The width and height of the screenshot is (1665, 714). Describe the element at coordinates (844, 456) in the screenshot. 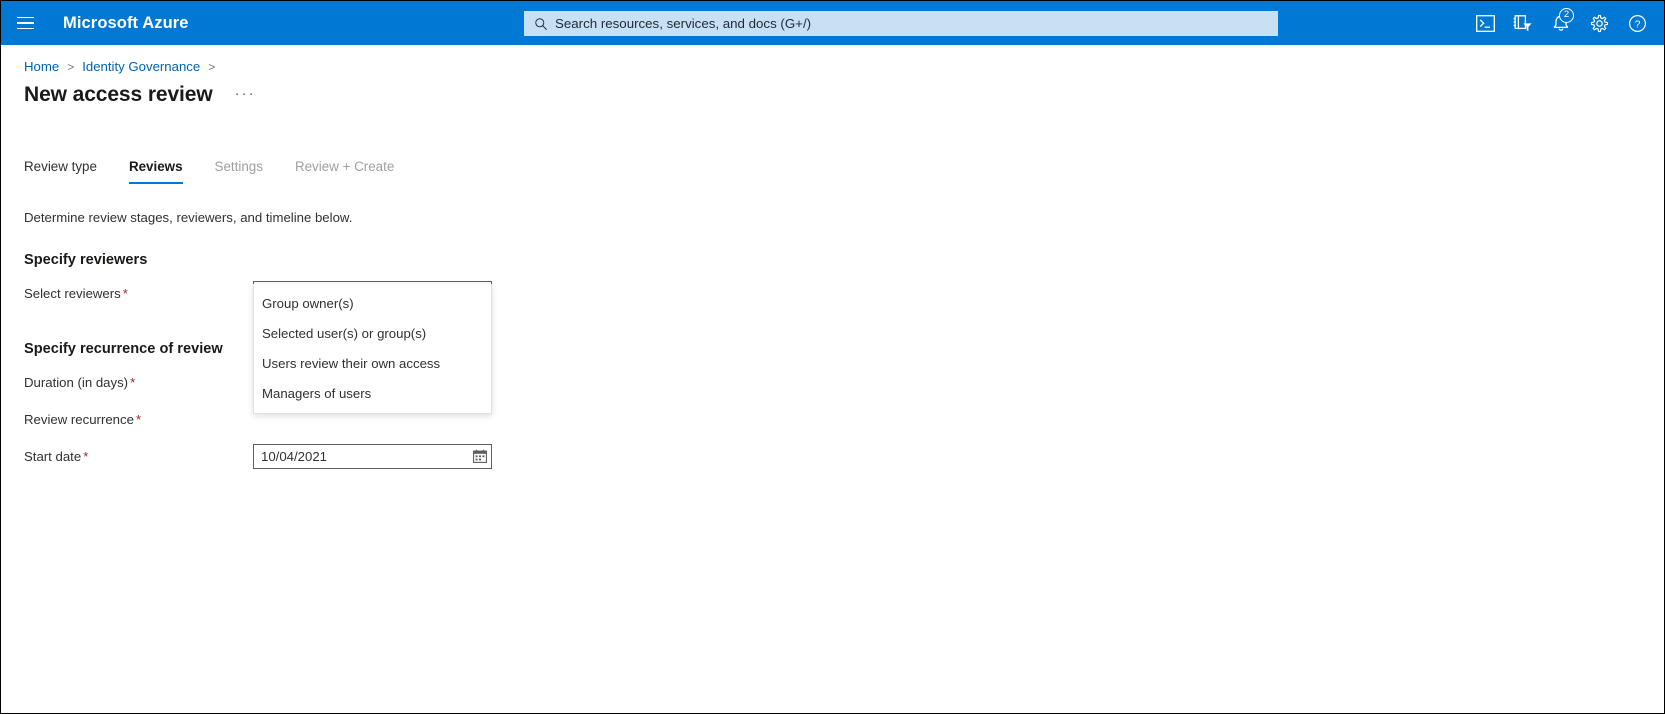

I see `field-row-start-date: Start date *` at that location.